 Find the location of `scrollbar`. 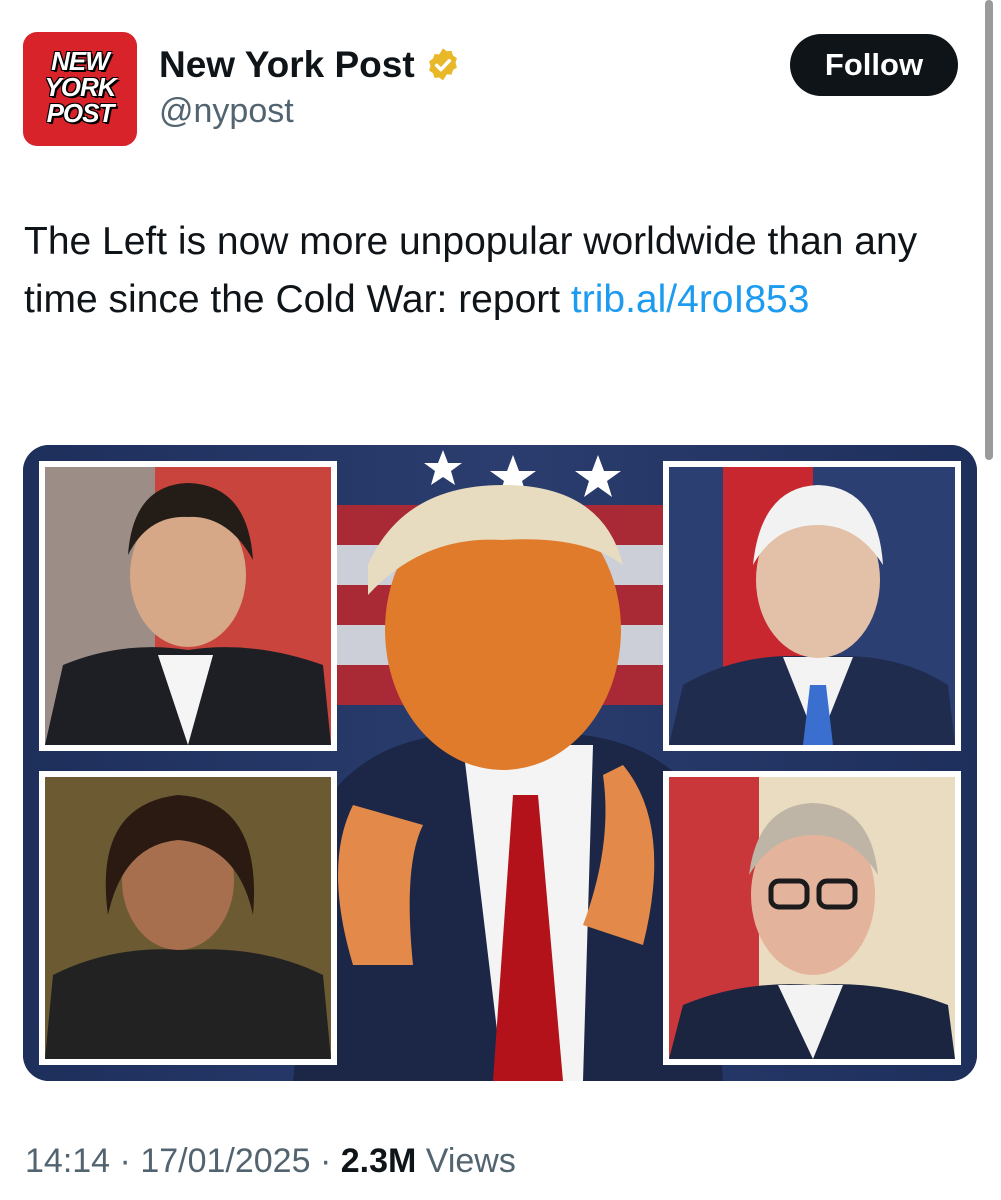

scrollbar is located at coordinates (989, 230).